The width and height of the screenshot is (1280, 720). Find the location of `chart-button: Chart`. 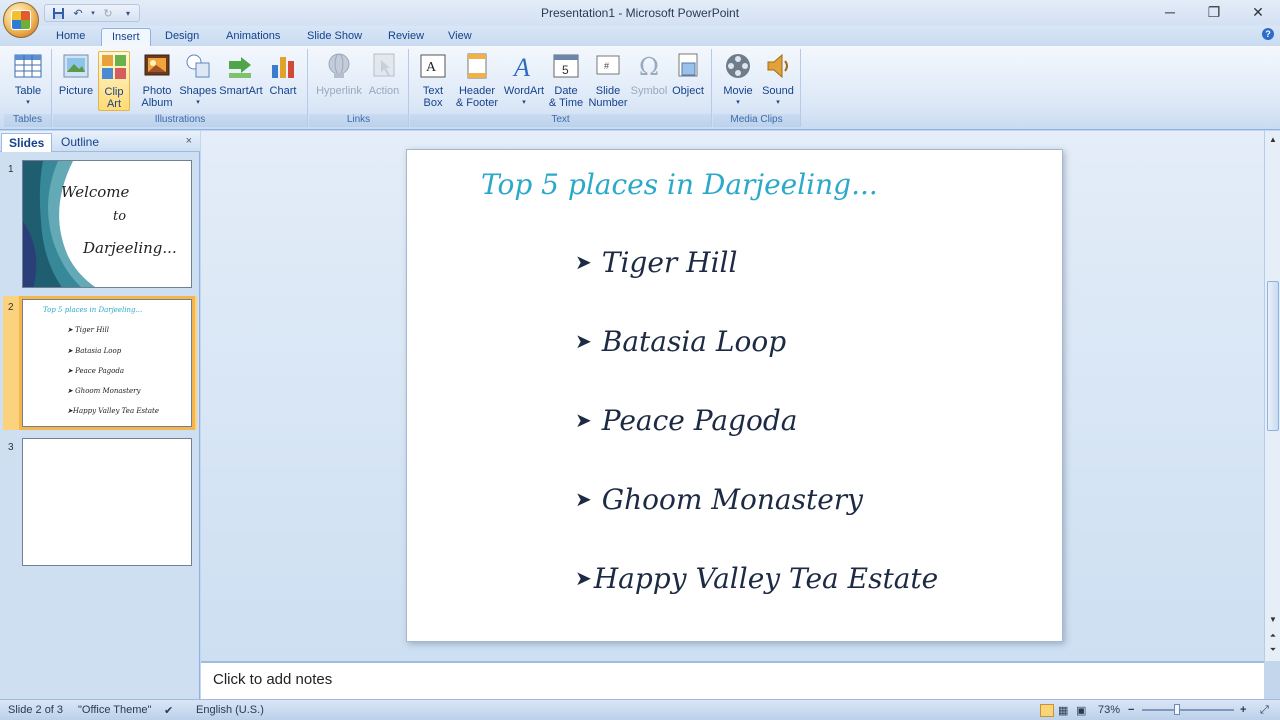

chart-button: Chart is located at coordinates (283, 74).